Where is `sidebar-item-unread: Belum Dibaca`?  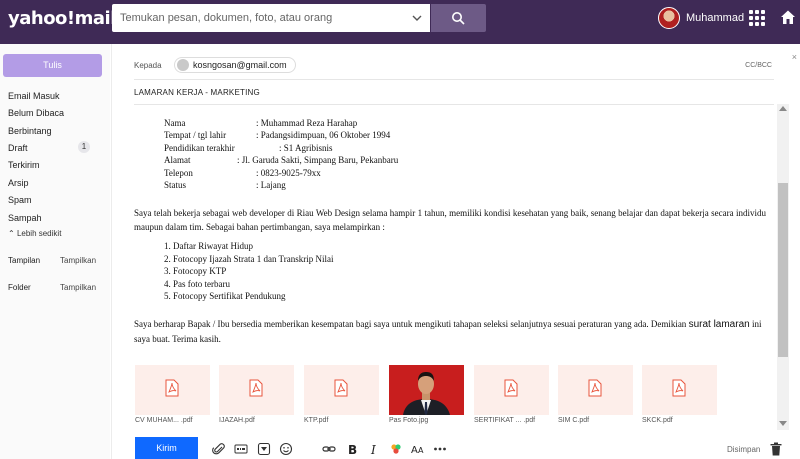
sidebar-item-unread: Belum Dibaca is located at coordinates (36, 113).